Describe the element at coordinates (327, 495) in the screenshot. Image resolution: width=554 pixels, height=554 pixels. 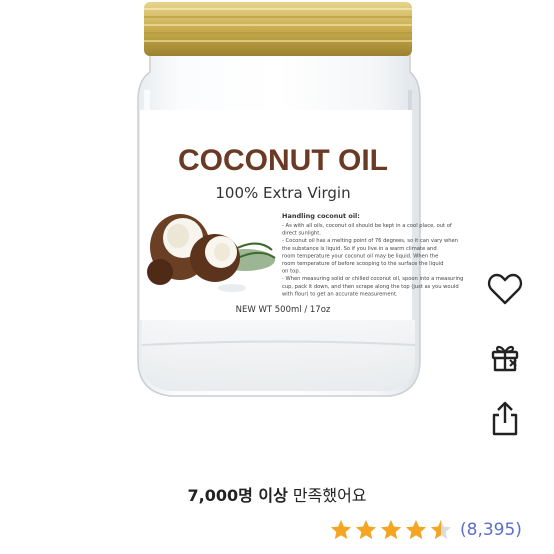
I see `satisfaction-suffix: 만족했어요` at that location.